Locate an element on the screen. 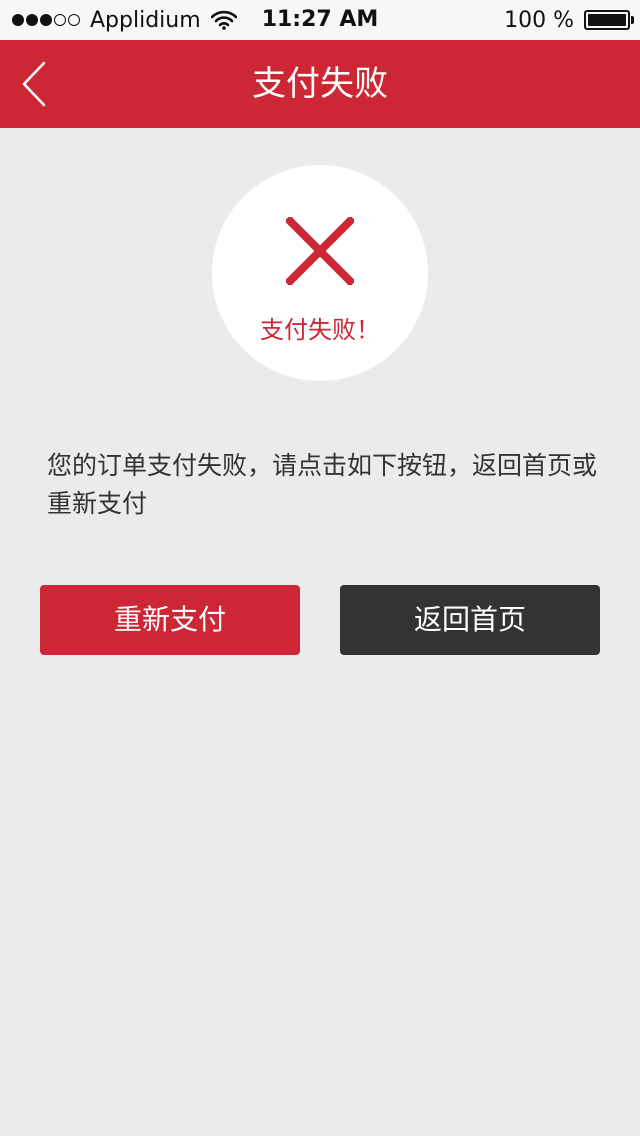 The width and height of the screenshot is (640, 1136). battery-icon is located at coordinates (609, 20).